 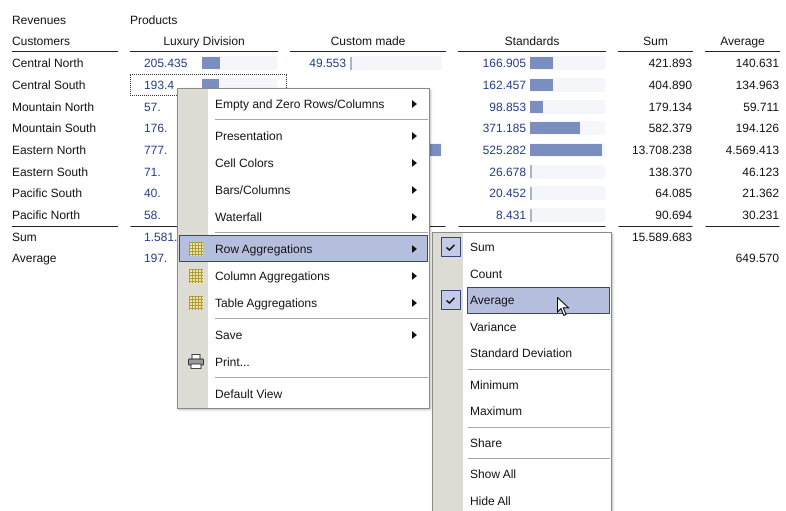 I want to click on value-text: 582.379, so click(x=670, y=128).